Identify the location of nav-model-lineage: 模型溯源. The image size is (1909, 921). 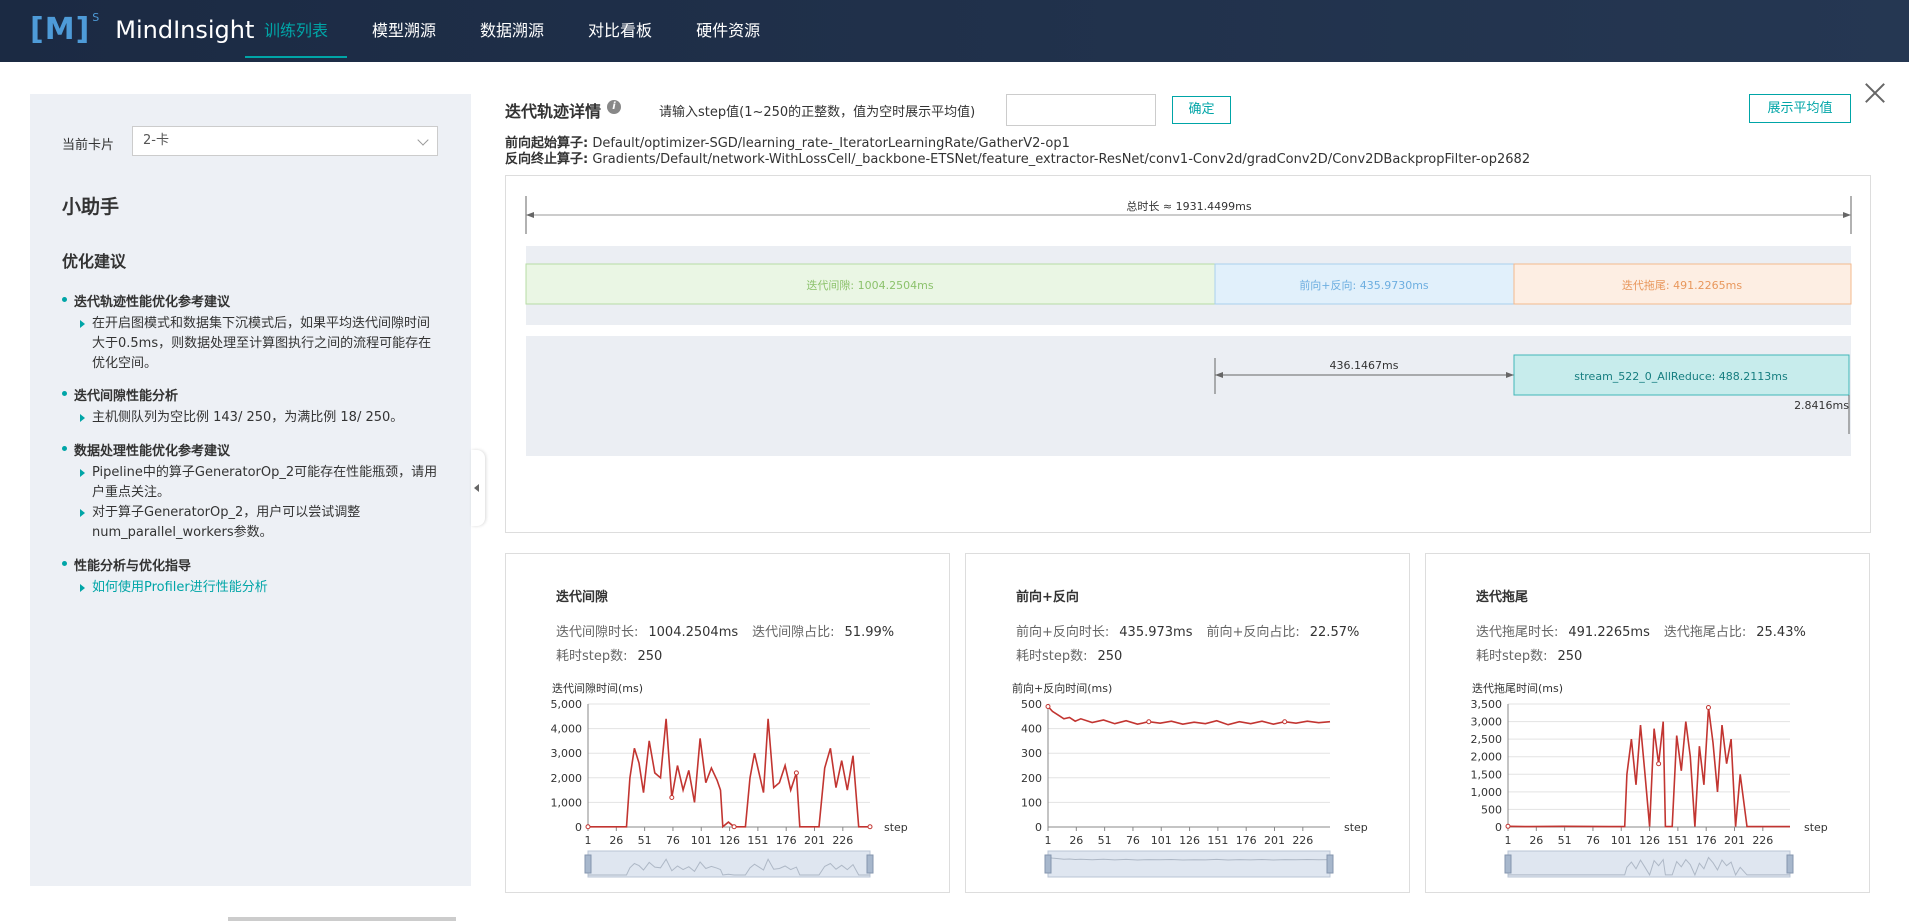
(404, 31).